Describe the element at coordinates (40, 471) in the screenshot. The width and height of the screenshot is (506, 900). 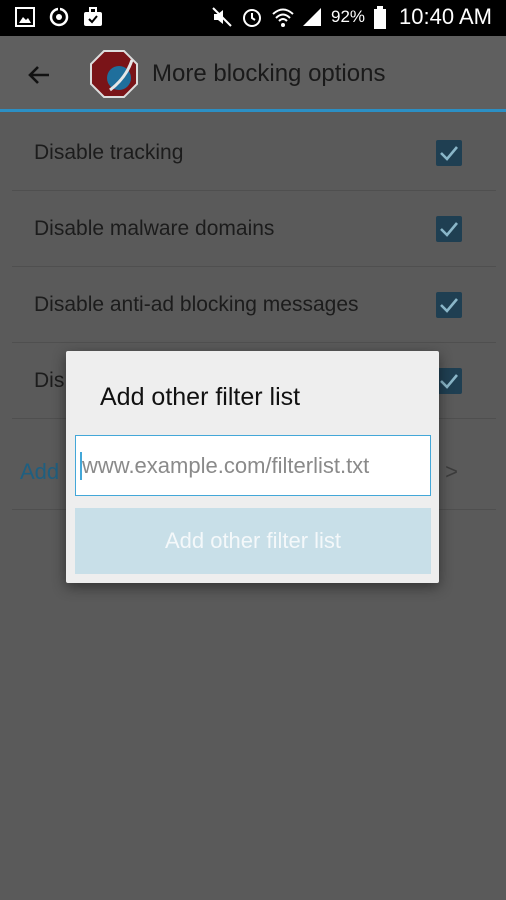
I see `add-filter-list-label: Add` at that location.